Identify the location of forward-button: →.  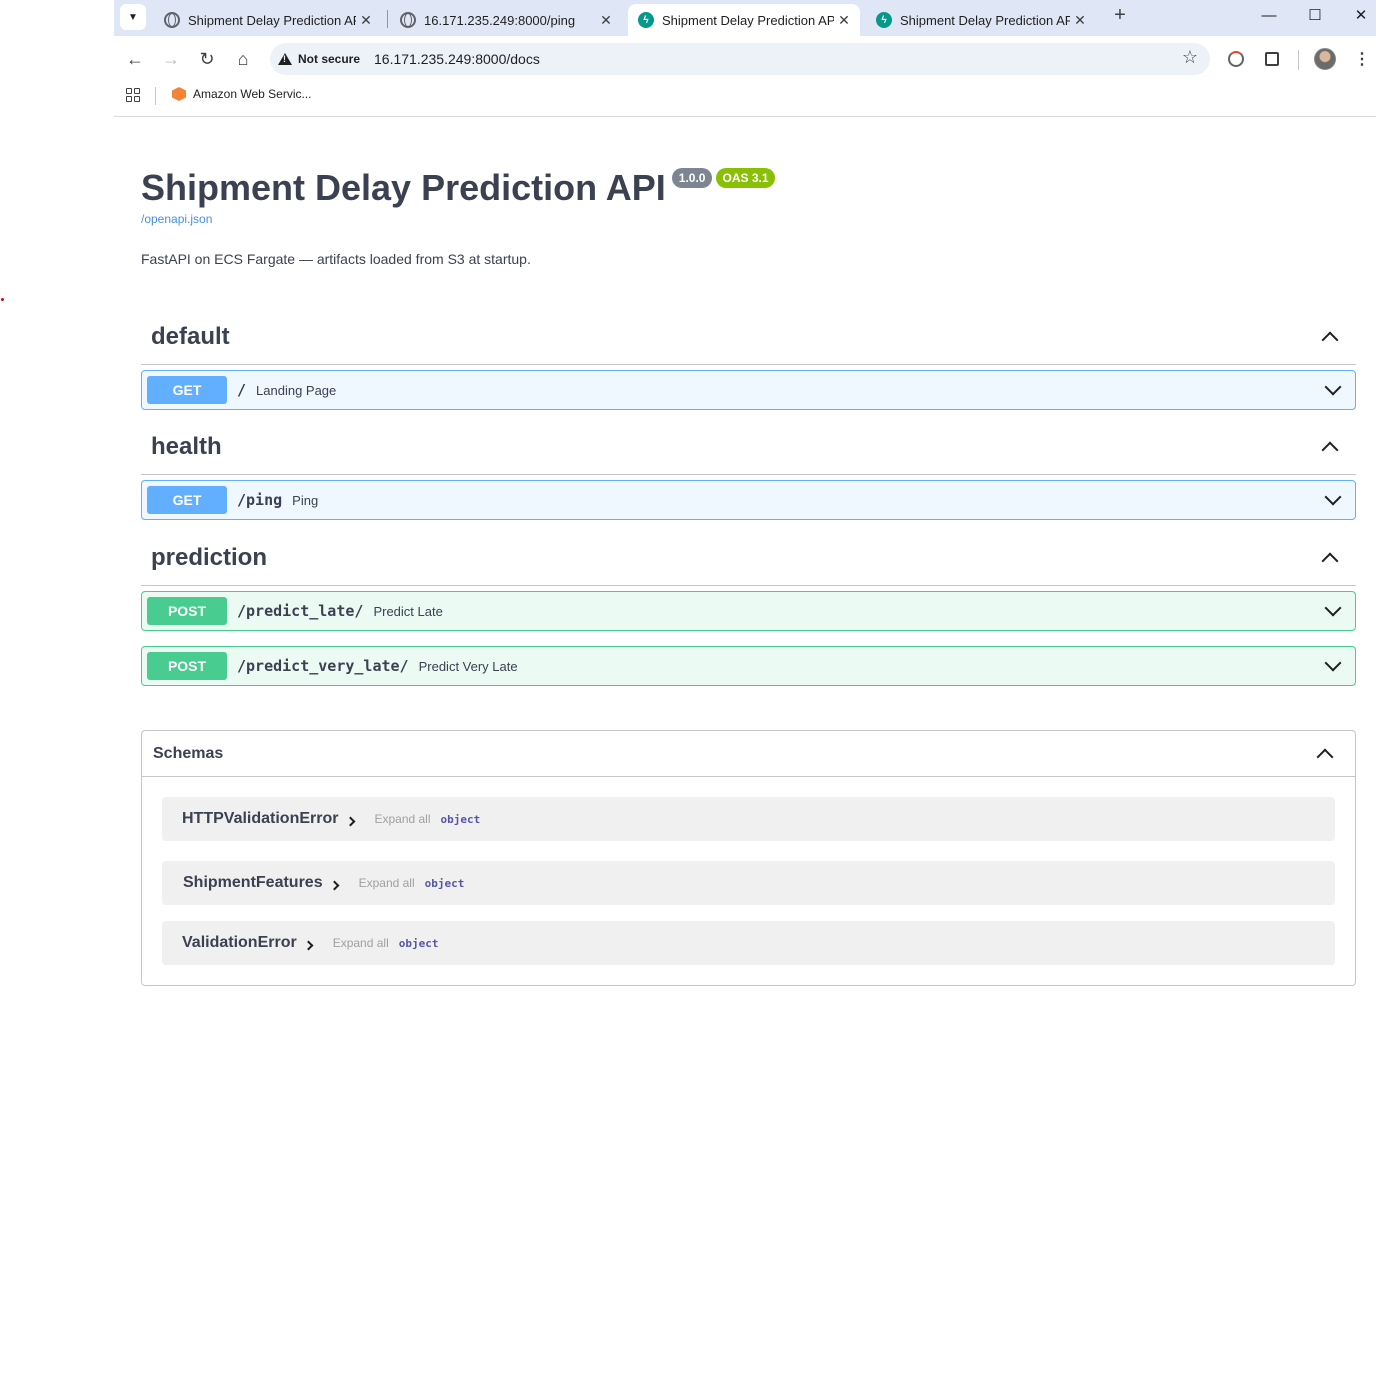
(171, 59).